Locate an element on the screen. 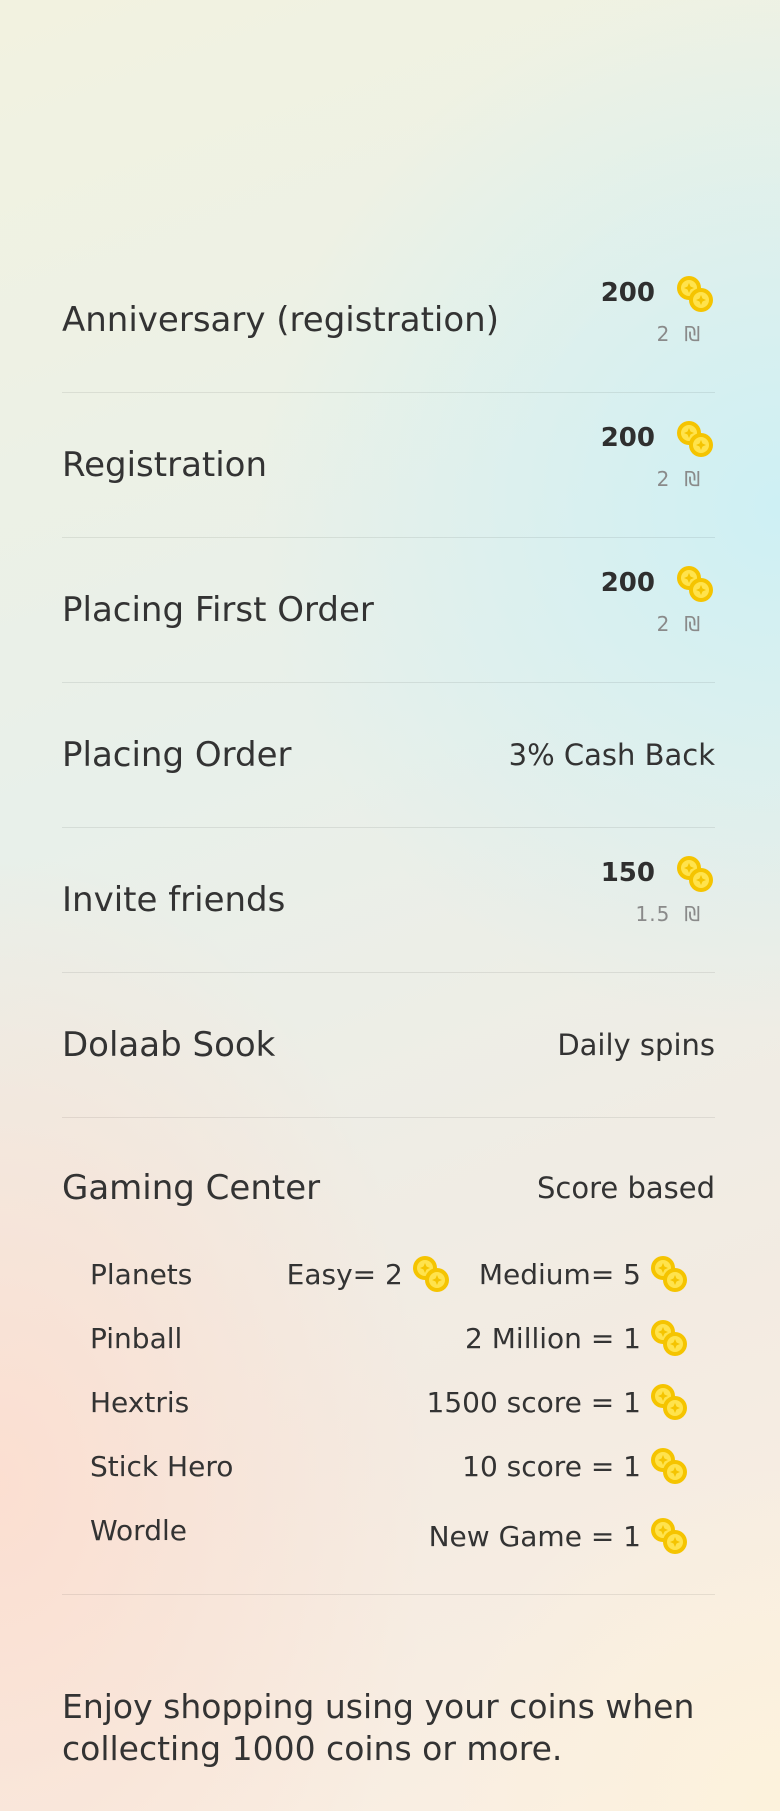 The height and width of the screenshot is (1811, 780). score-based-text: Score based is located at coordinates (626, 1188).